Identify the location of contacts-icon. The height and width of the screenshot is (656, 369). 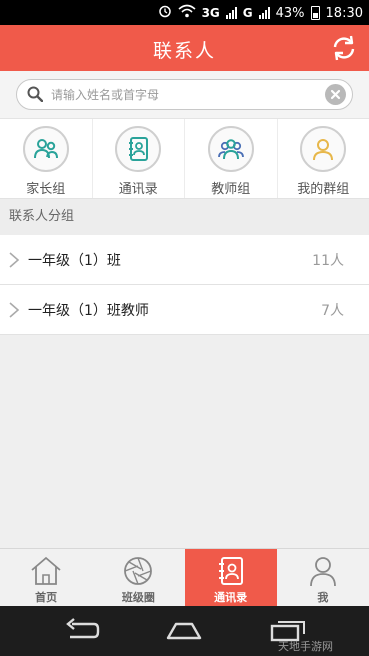
(230, 571).